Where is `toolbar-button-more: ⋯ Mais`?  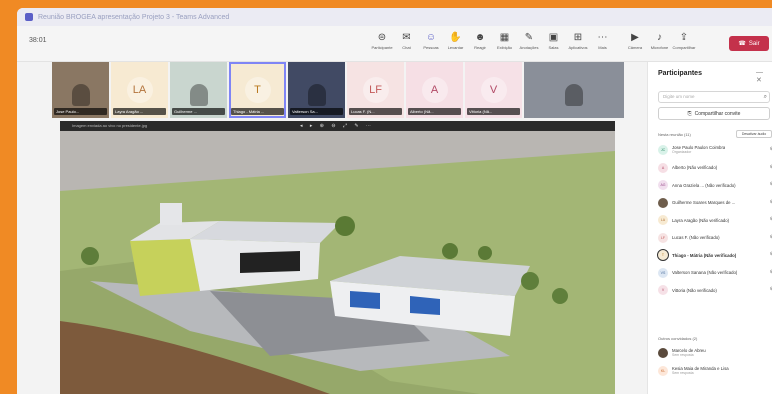 toolbar-button-more: ⋯ Mais is located at coordinates (603, 44).